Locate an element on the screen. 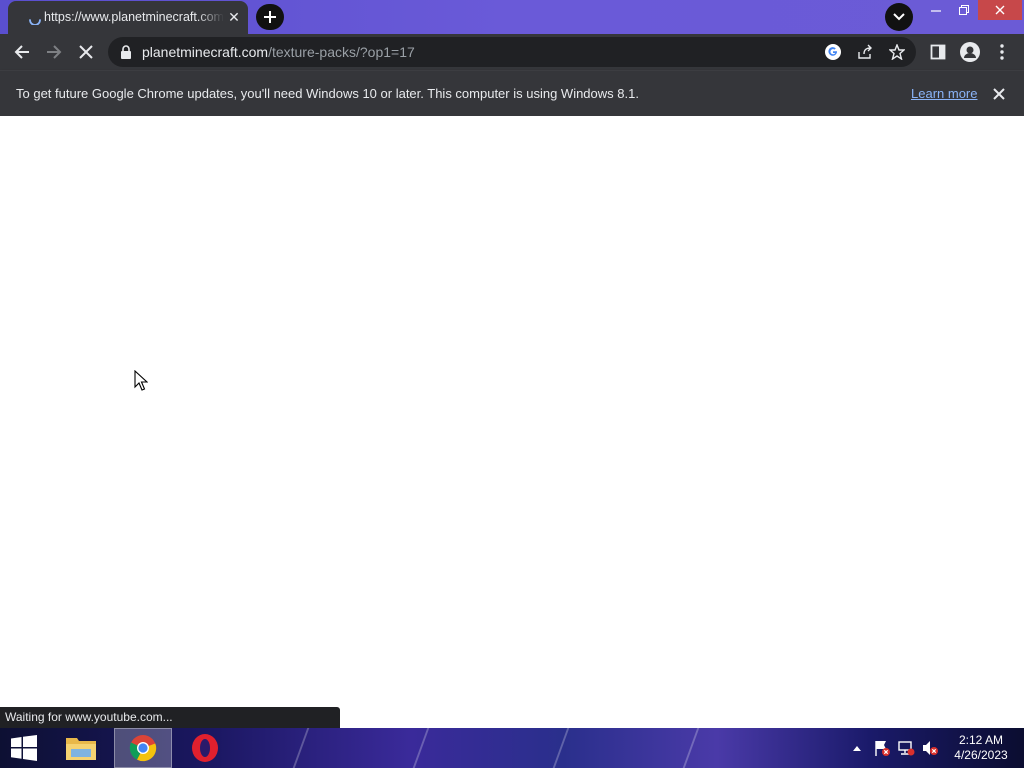 The image size is (1024, 768). side-panel-icon is located at coordinates (938, 52).